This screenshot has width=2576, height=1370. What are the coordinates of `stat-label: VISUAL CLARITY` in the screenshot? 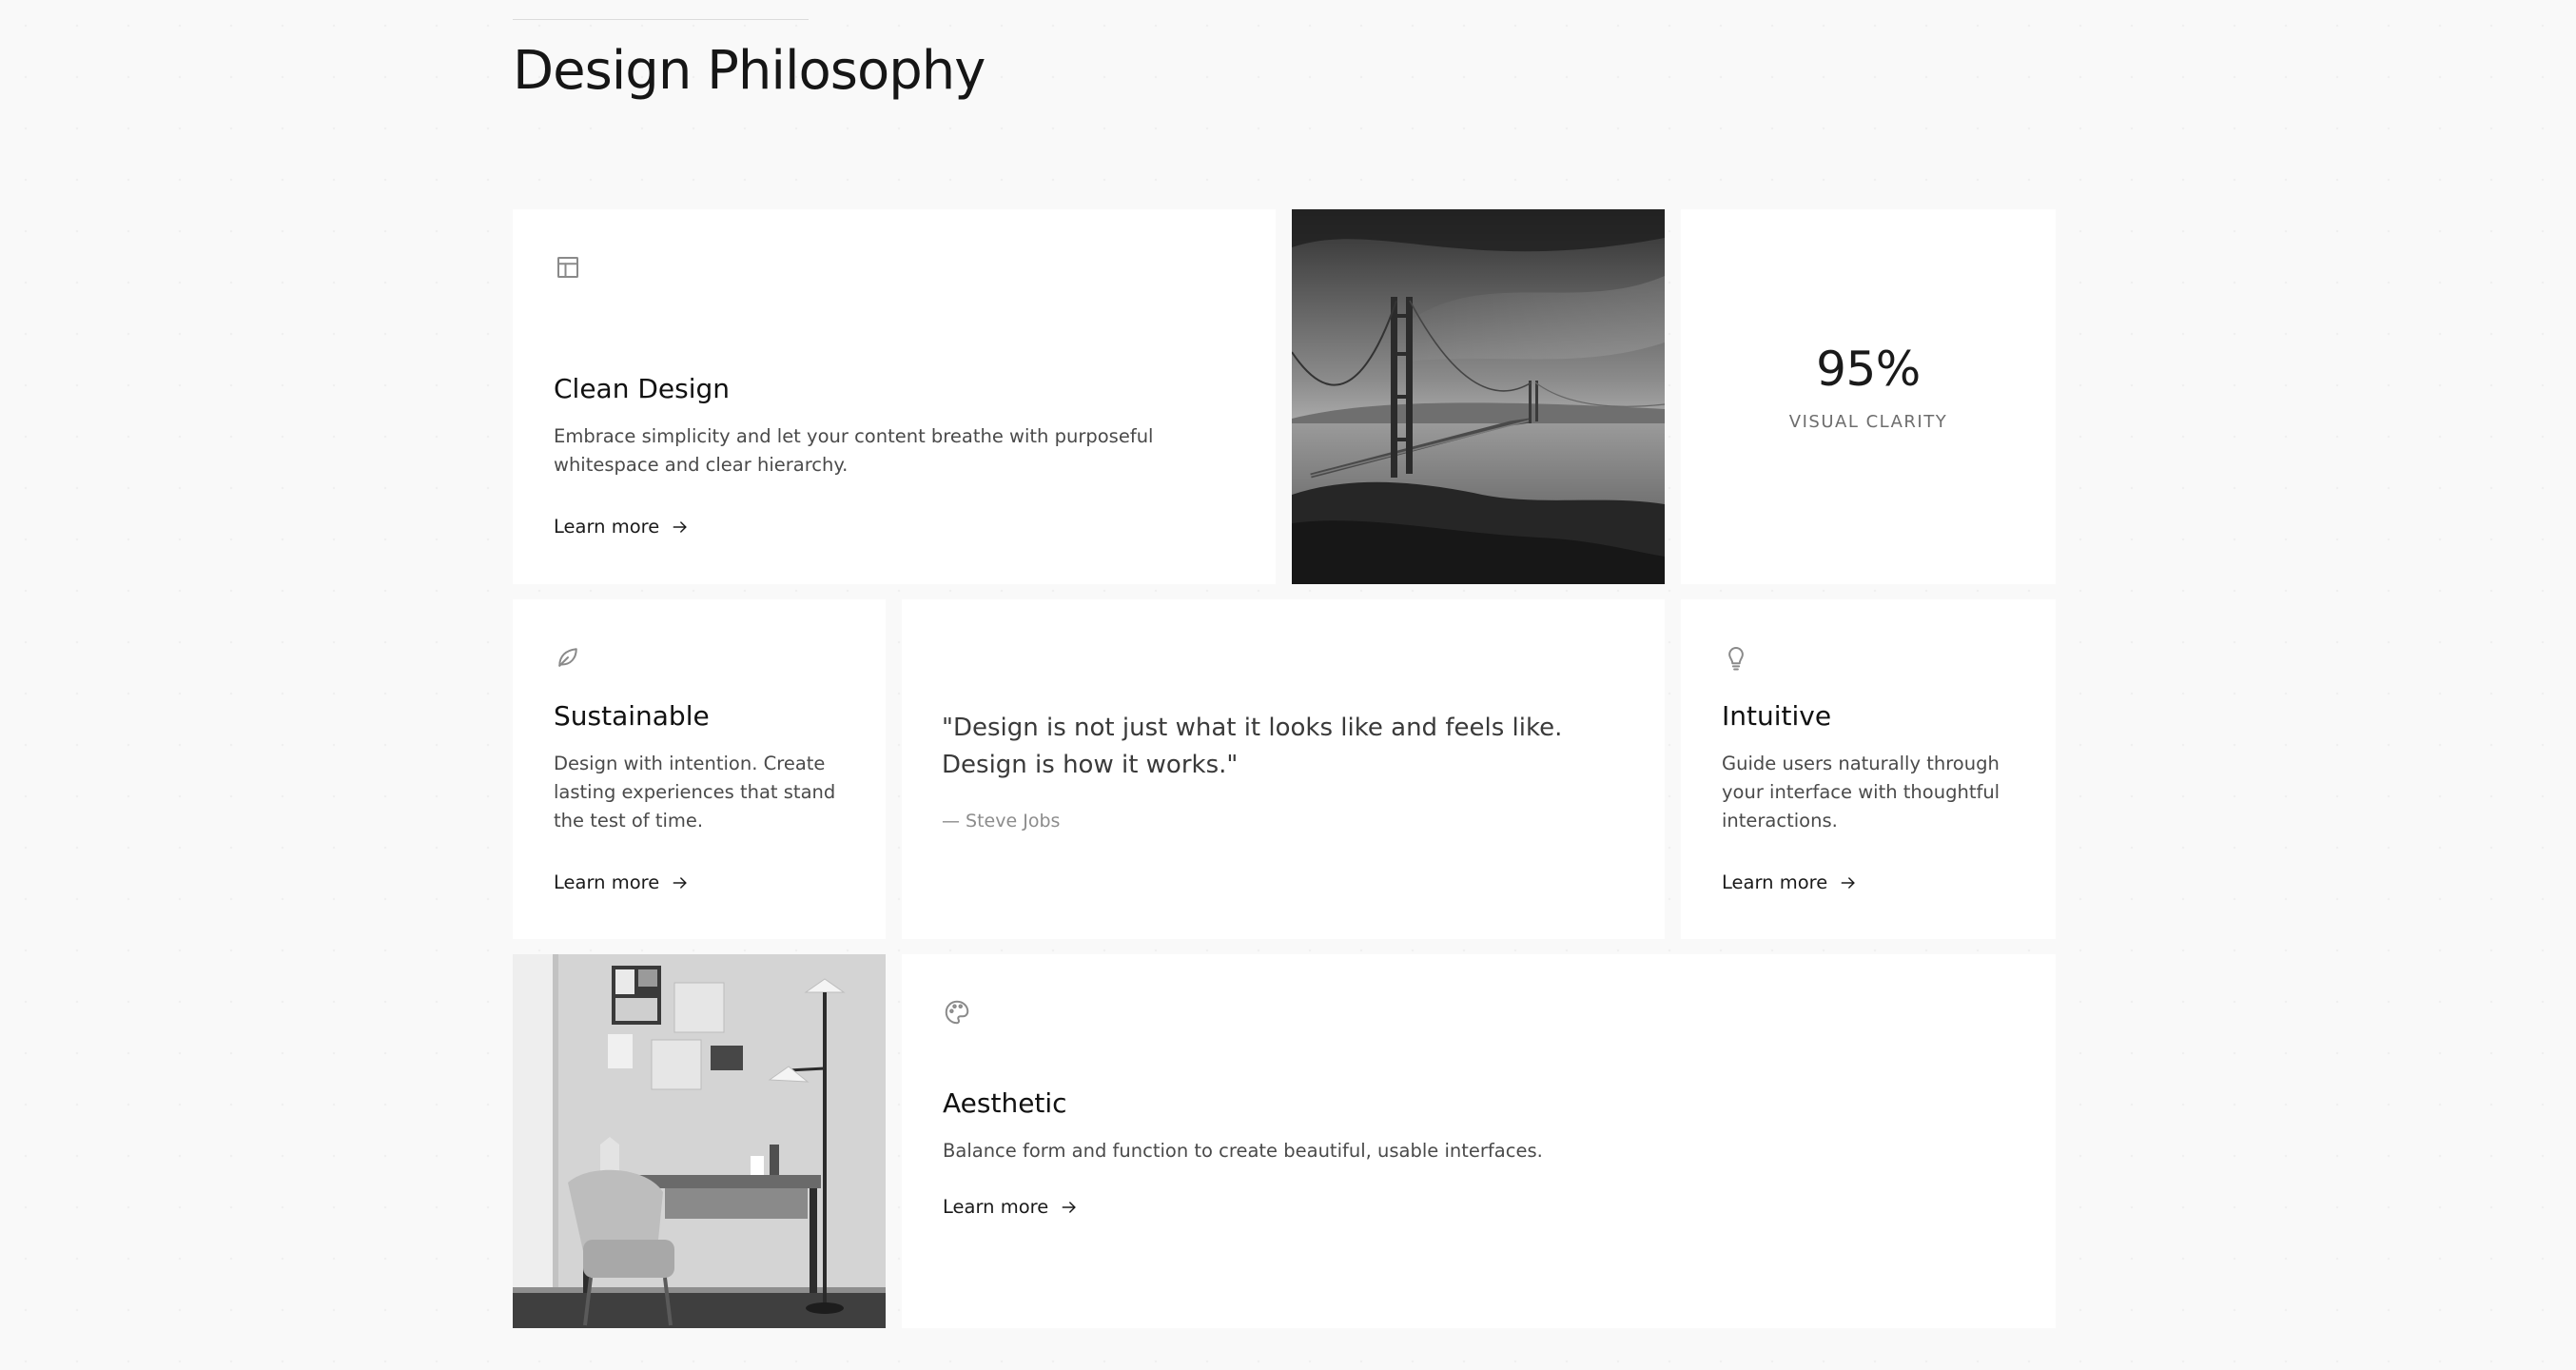 It's located at (1868, 421).